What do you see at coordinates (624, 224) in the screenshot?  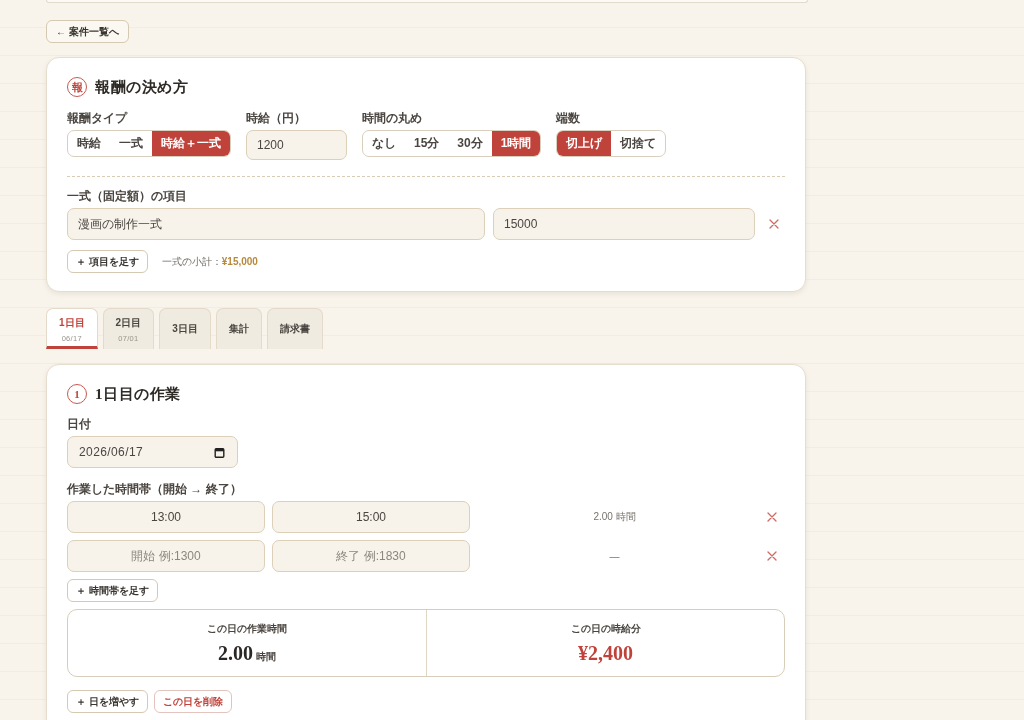 I see `item-amount-field: 15000` at bounding box center [624, 224].